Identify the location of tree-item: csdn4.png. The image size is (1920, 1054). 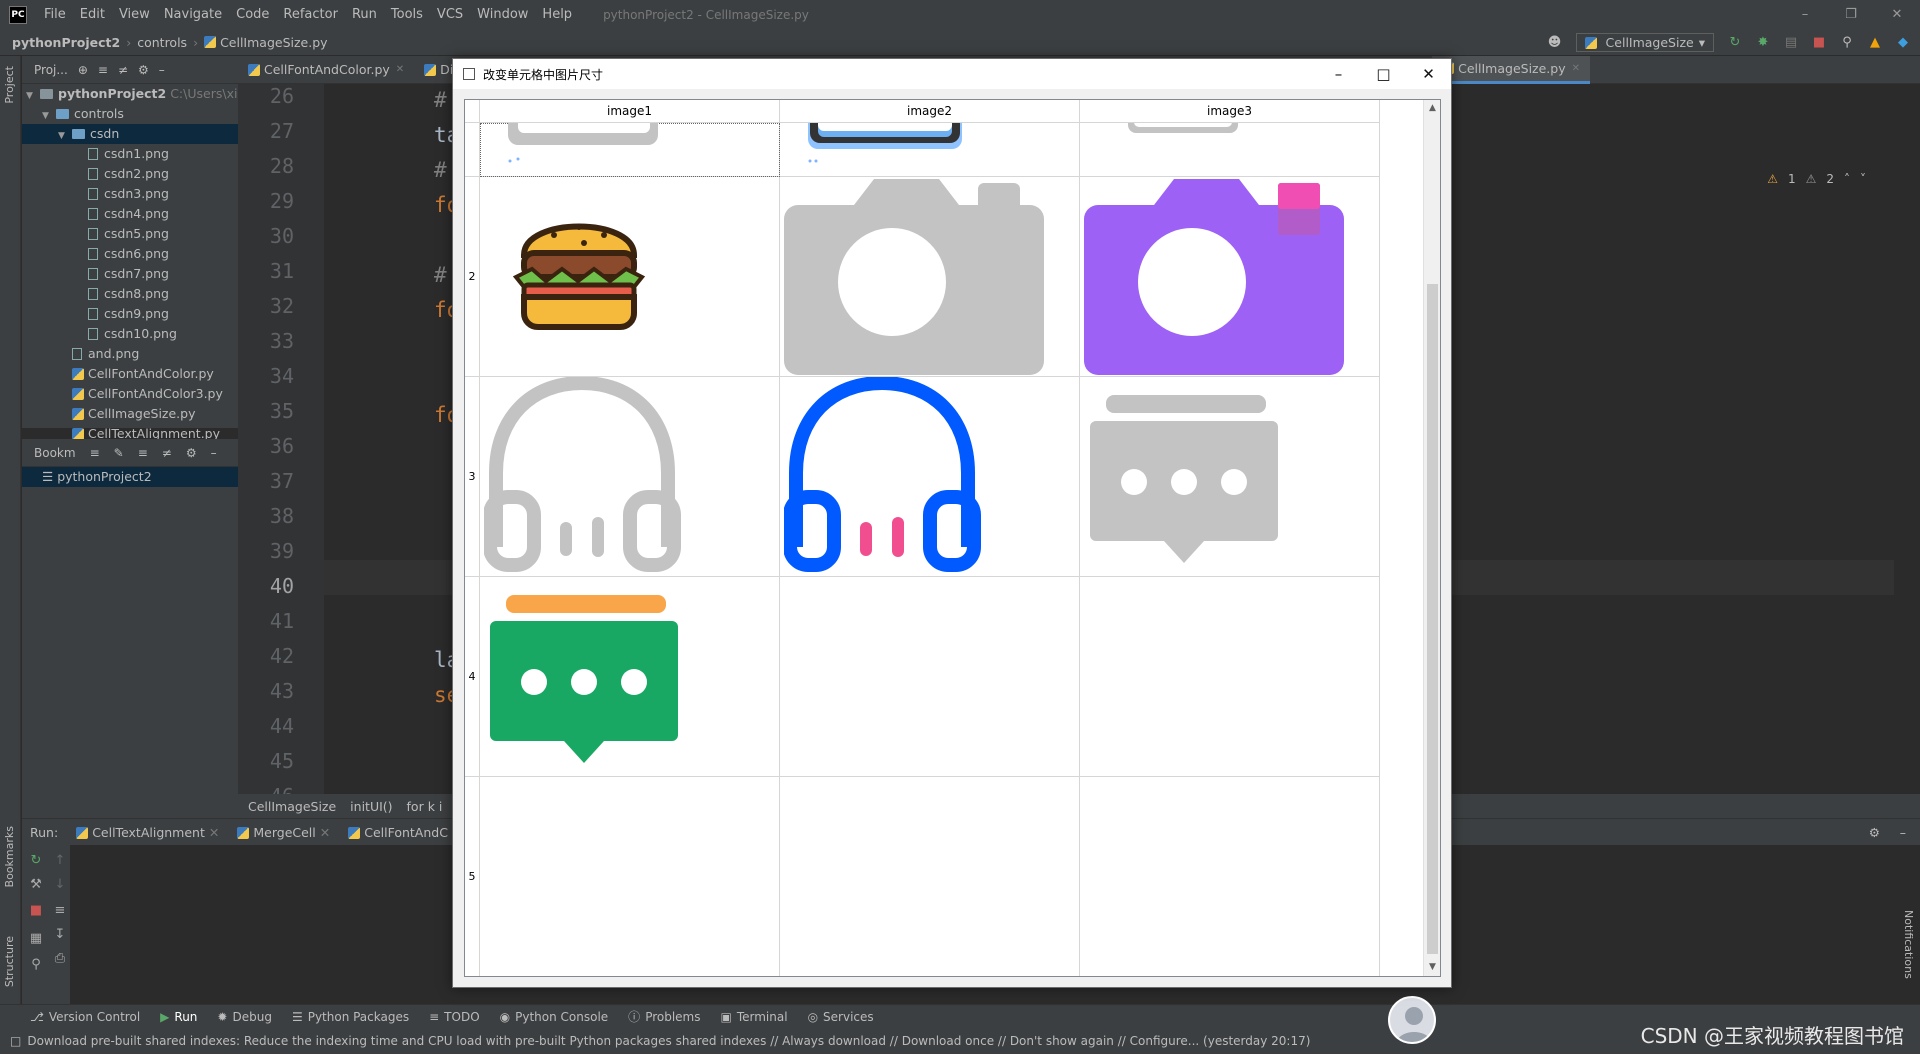
(130, 214).